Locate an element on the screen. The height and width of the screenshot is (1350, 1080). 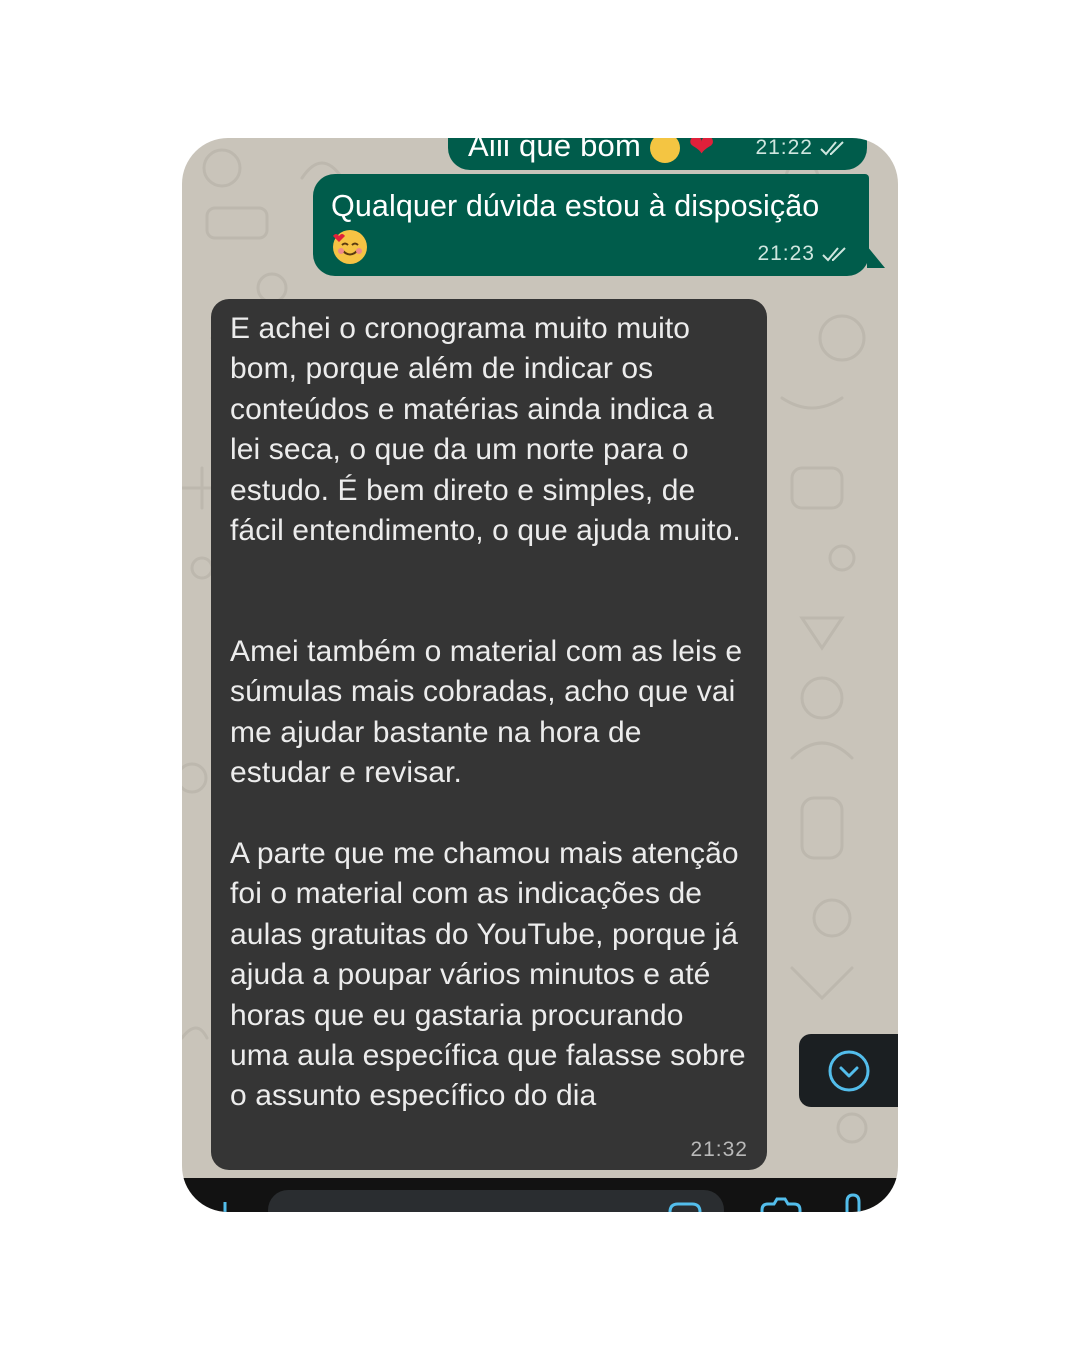
message-outgoing: Qualquer dúvida estou à disposição 21:23 is located at coordinates (599, 225).